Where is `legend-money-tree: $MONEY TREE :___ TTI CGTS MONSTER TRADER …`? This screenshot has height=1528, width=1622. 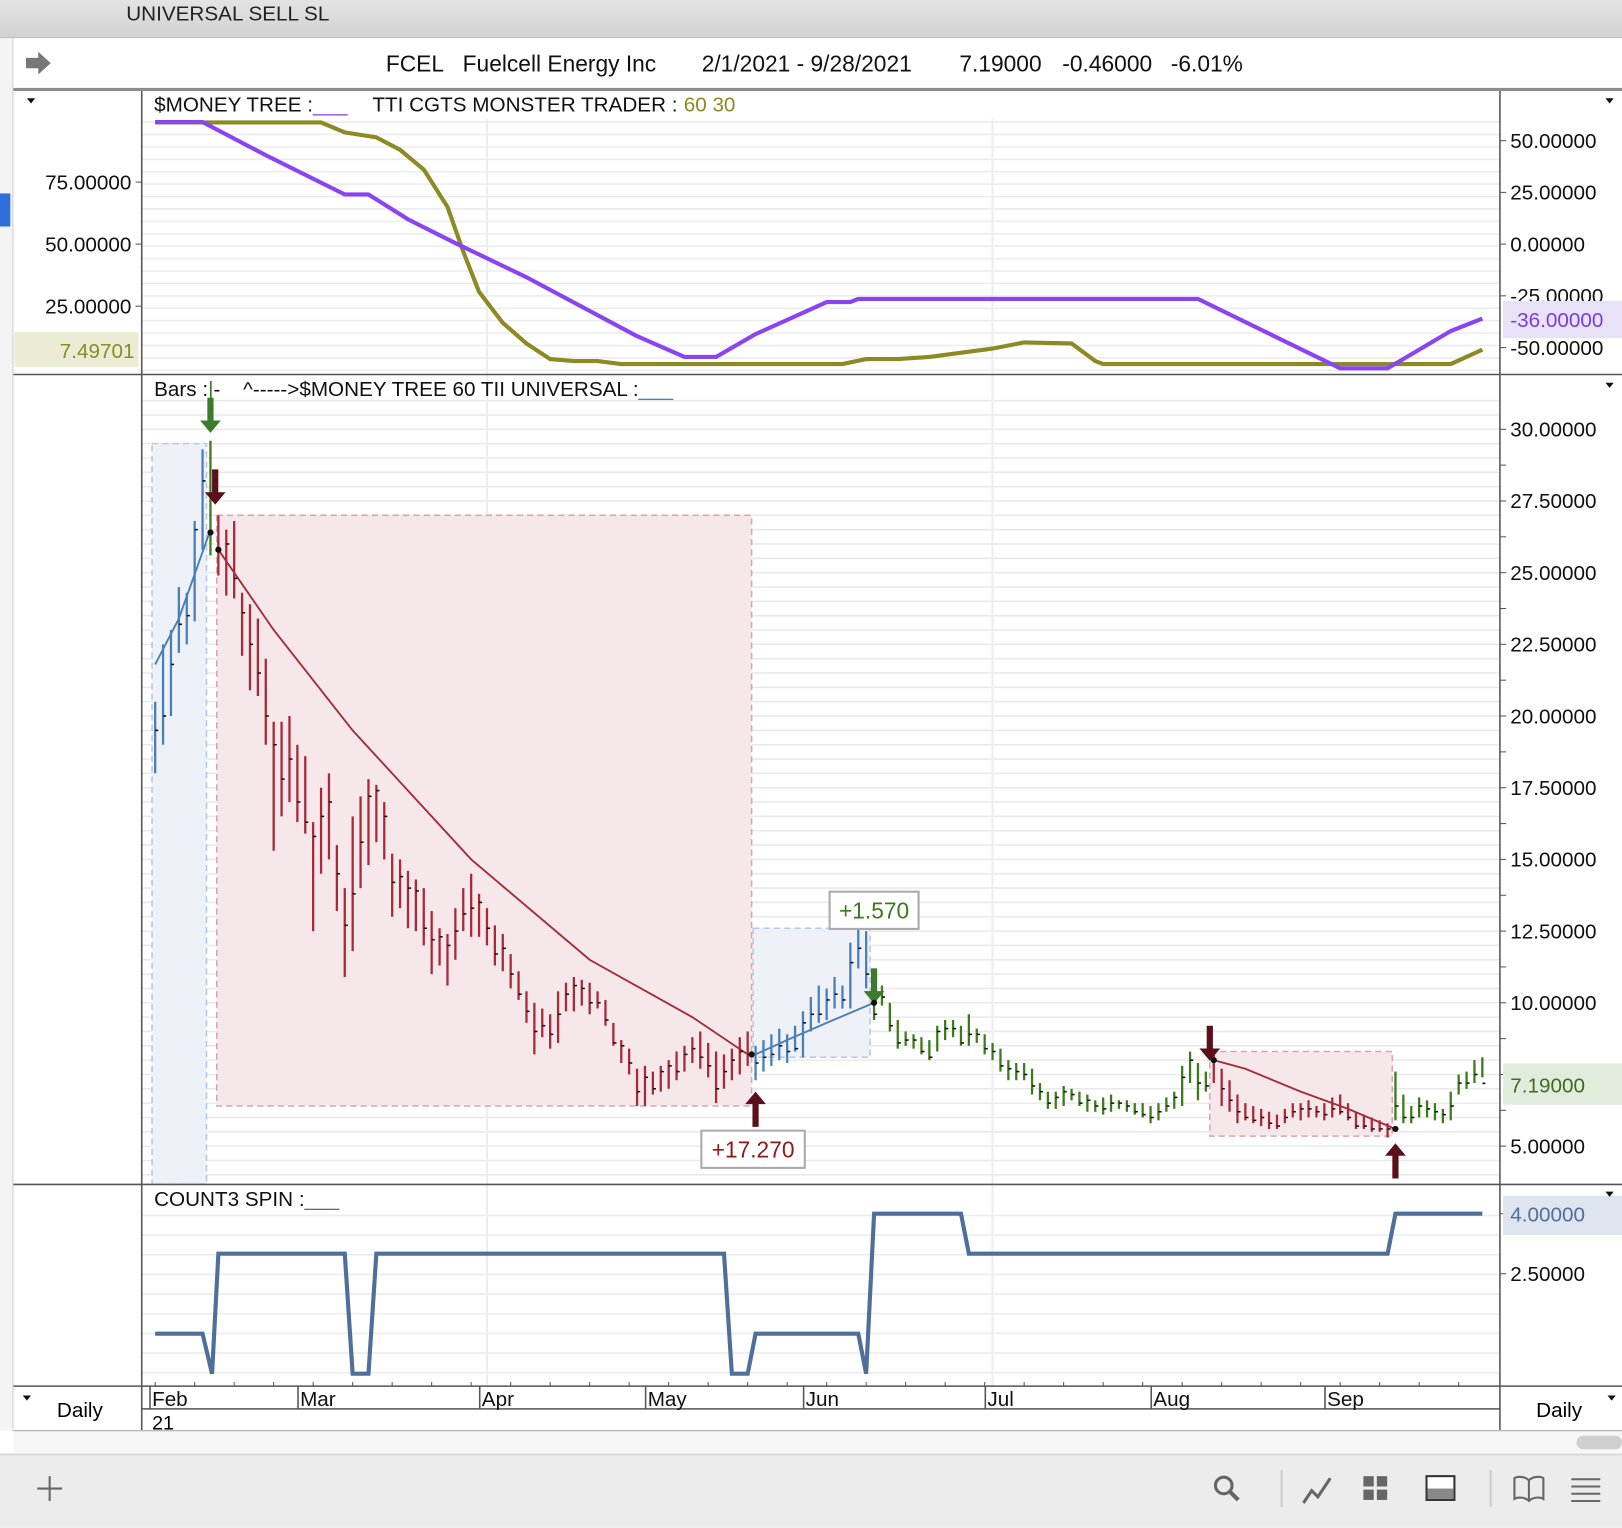 legend-money-tree: $MONEY TREE :___ TTI CGTS MONSTER TRADER … is located at coordinates (444, 105).